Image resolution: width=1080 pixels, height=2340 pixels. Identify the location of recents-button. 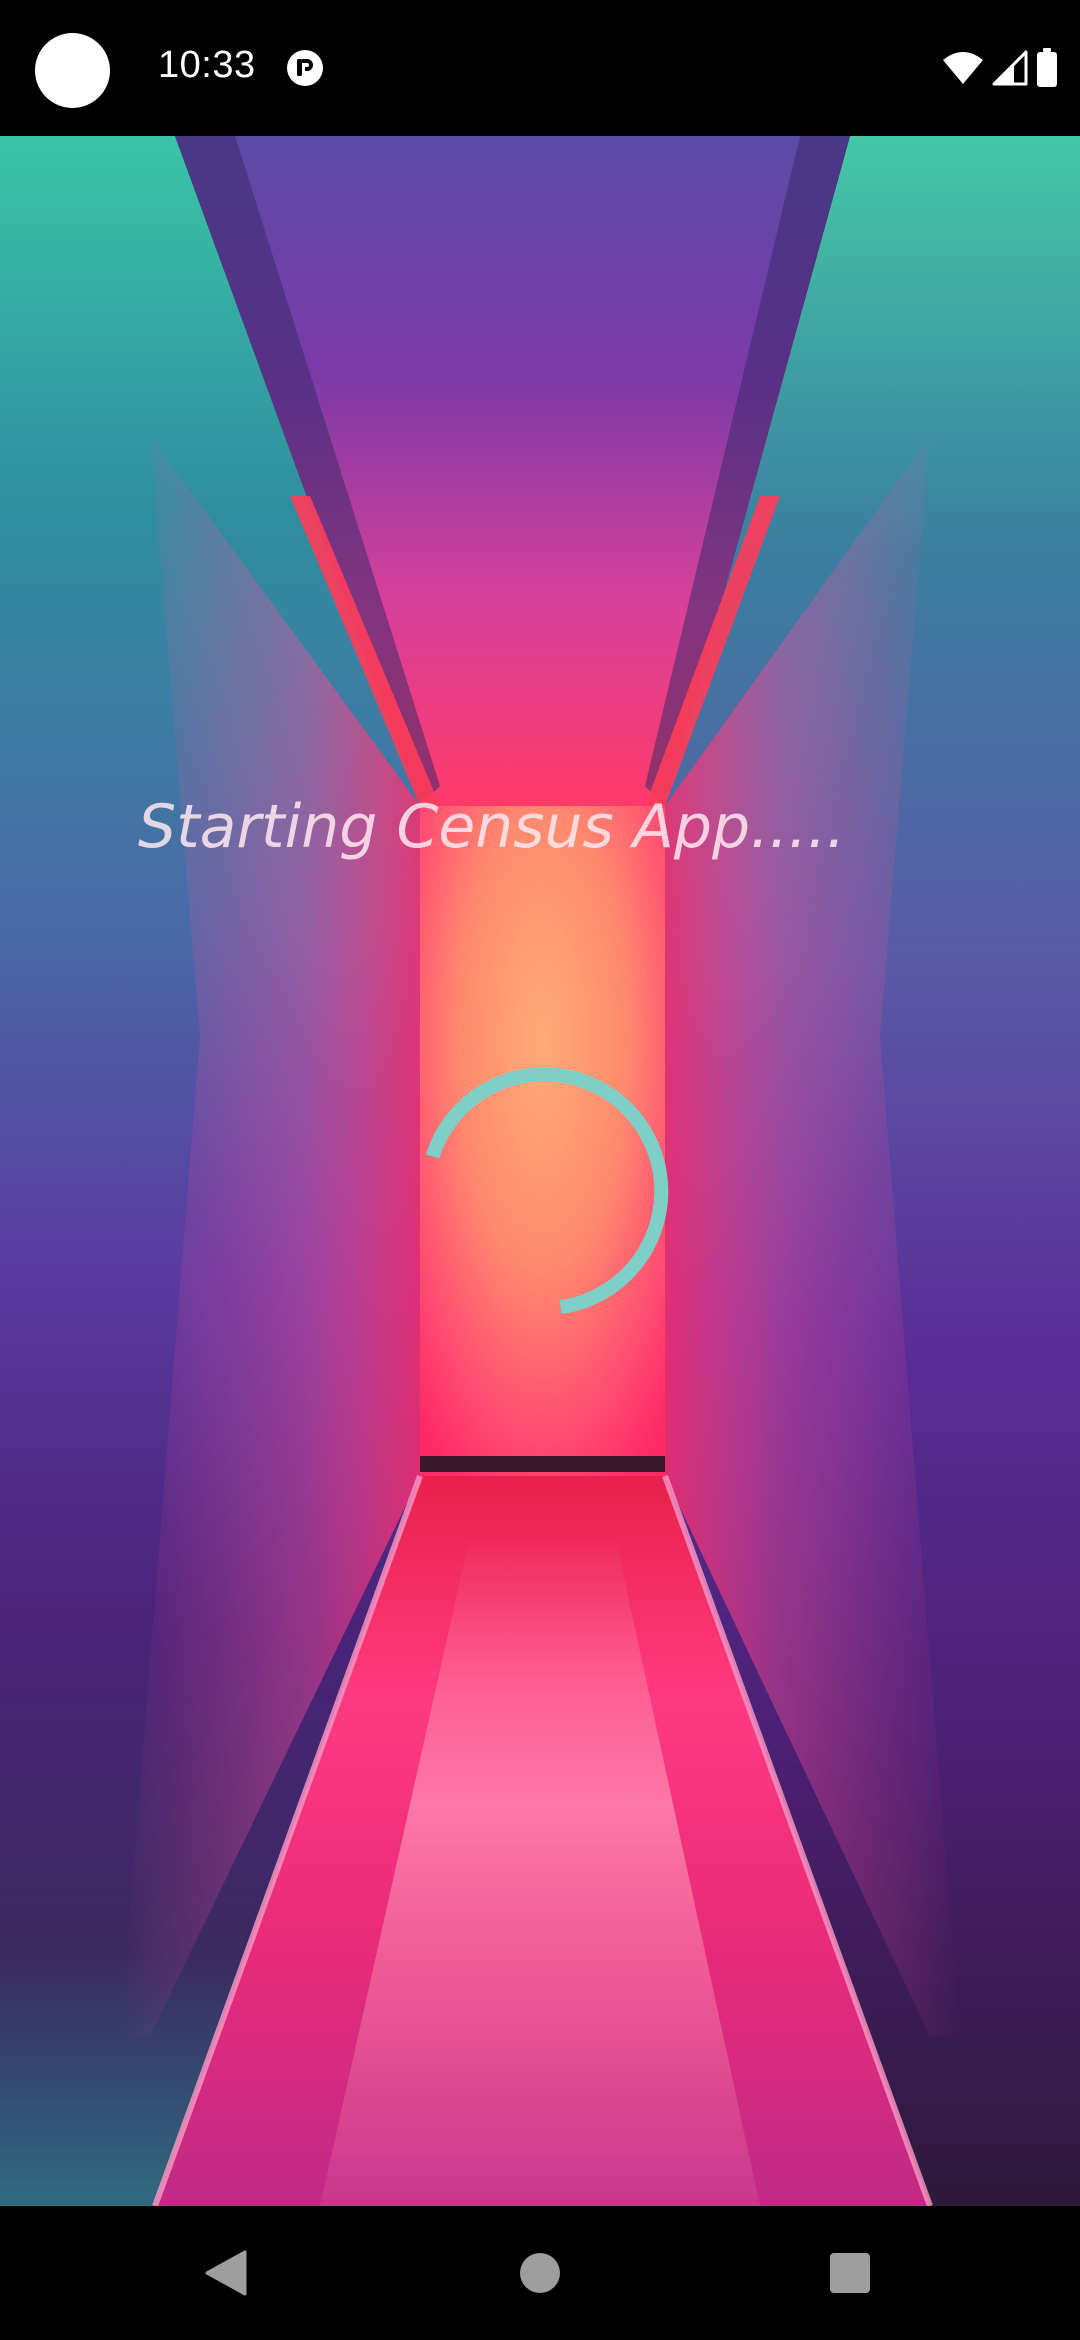
(850, 2273).